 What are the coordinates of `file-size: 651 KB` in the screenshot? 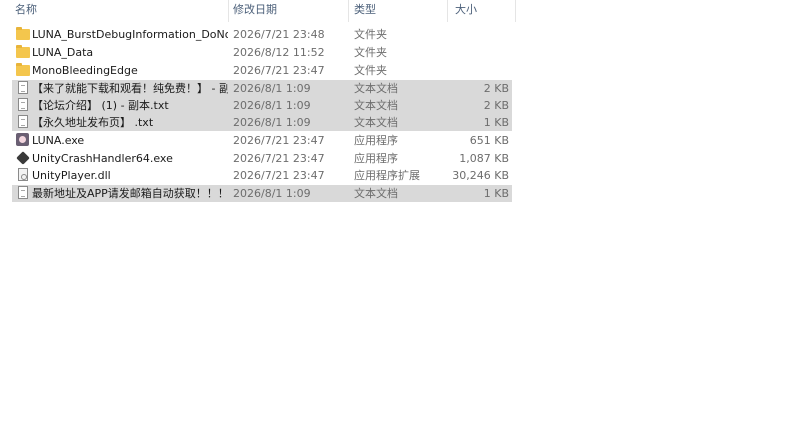 It's located at (489, 140).